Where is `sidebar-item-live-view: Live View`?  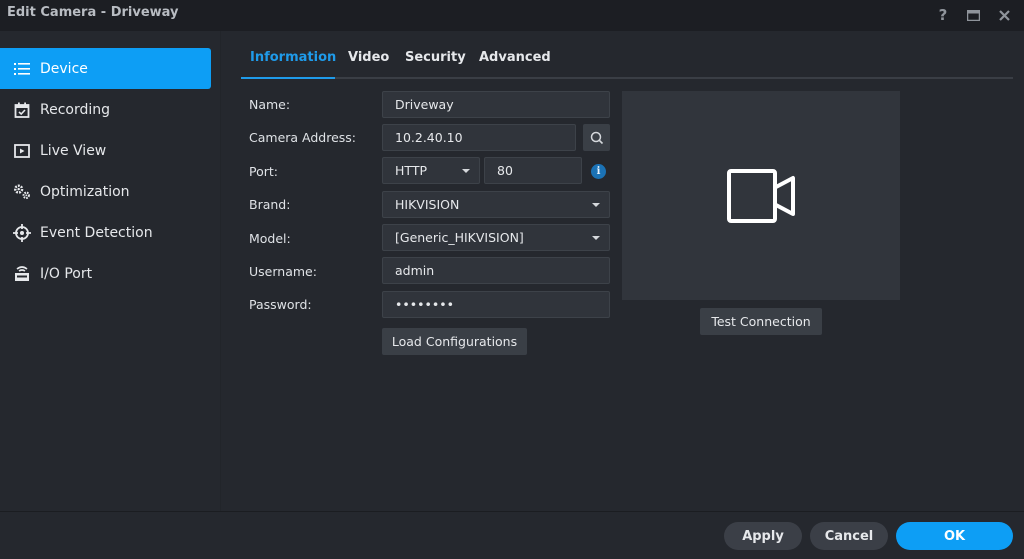
sidebar-item-live-view: Live View is located at coordinates (105, 150).